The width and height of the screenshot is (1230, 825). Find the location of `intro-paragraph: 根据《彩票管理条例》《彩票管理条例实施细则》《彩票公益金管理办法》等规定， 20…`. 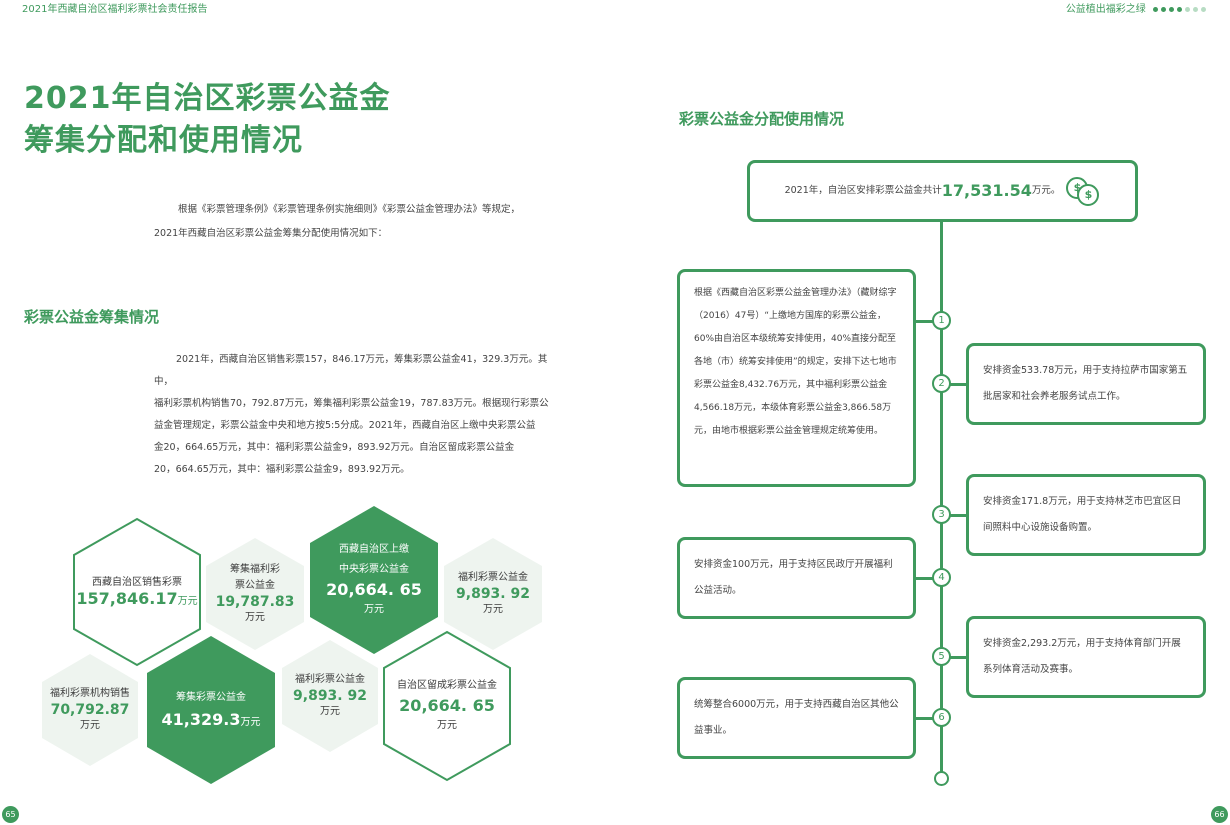

intro-paragraph: 根据《彩票管理条例》《彩票管理条例实施细则》《彩票公益金管理办法》等规定， 20… is located at coordinates (354, 222).